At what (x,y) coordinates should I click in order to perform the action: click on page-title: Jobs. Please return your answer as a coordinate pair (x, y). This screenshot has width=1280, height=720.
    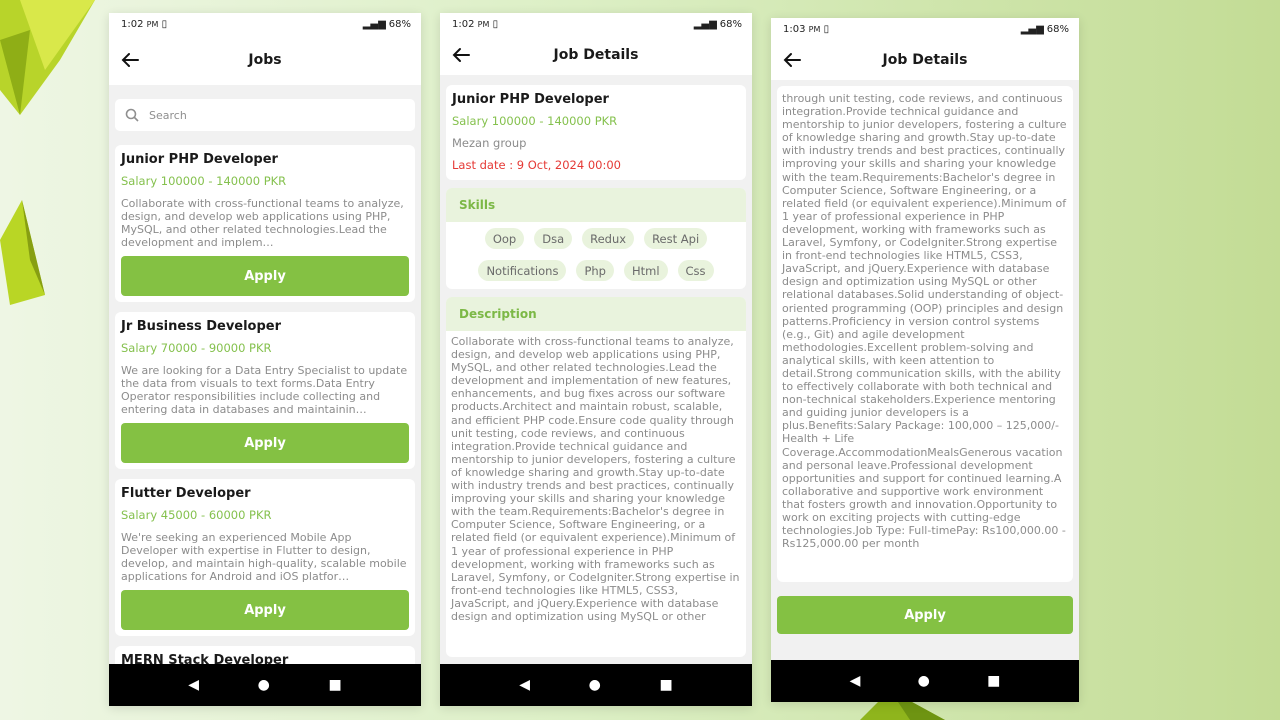
    Looking at the image, I should click on (265, 60).